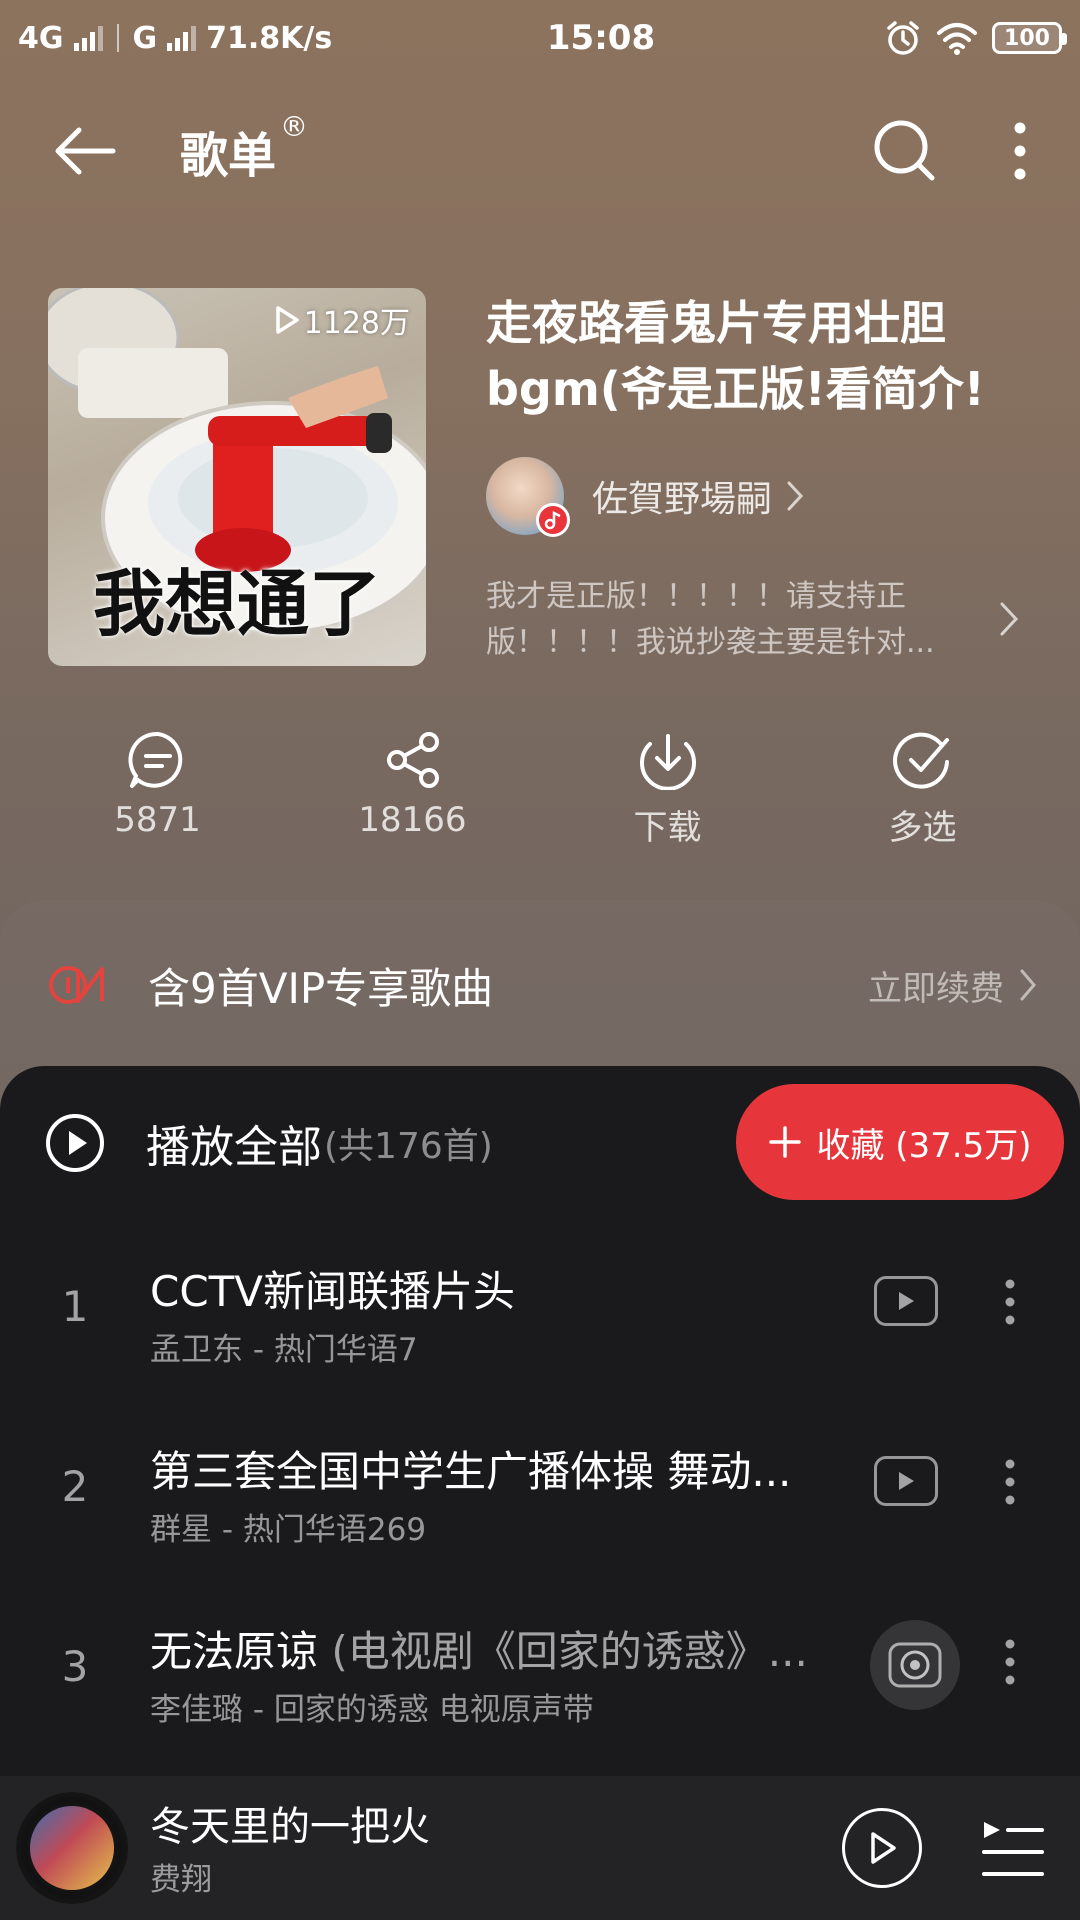  Describe the element at coordinates (528, 497) in the screenshot. I see `creator-avatar` at that location.